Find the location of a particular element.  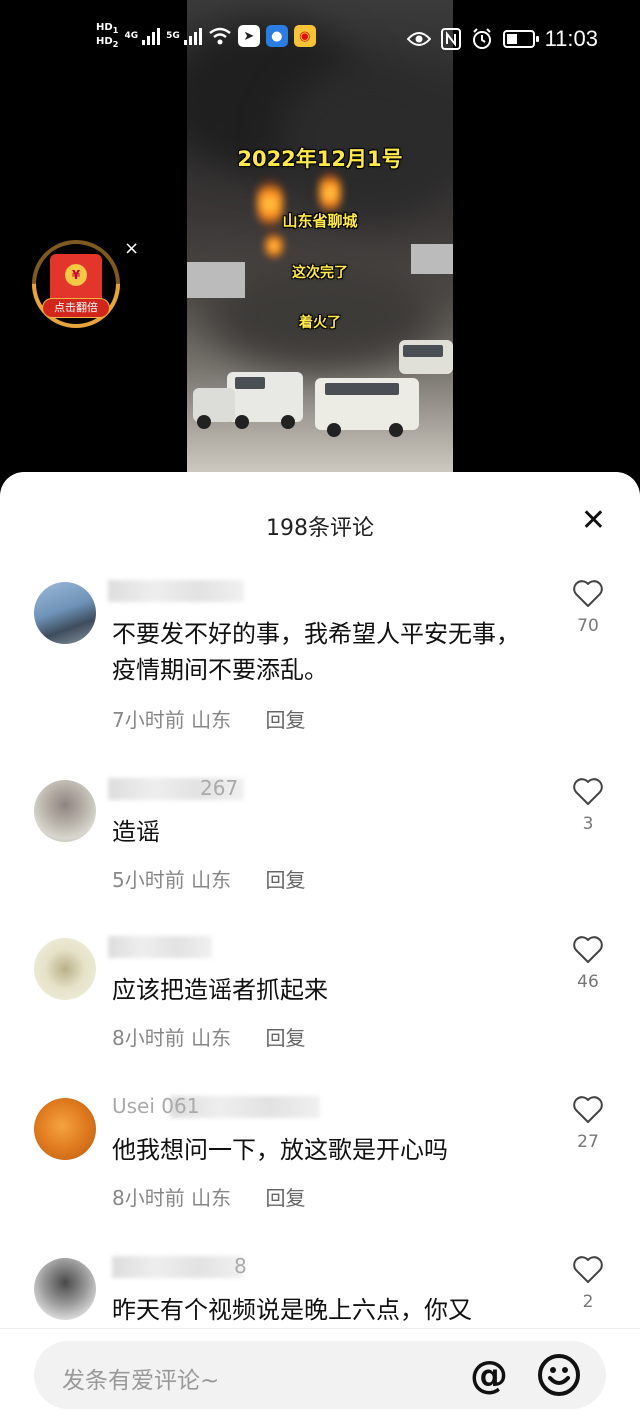

status-bar: HD1 HD2 4G 5G ➤ ● ◉ 11:03 is located at coordinates (320, 41).